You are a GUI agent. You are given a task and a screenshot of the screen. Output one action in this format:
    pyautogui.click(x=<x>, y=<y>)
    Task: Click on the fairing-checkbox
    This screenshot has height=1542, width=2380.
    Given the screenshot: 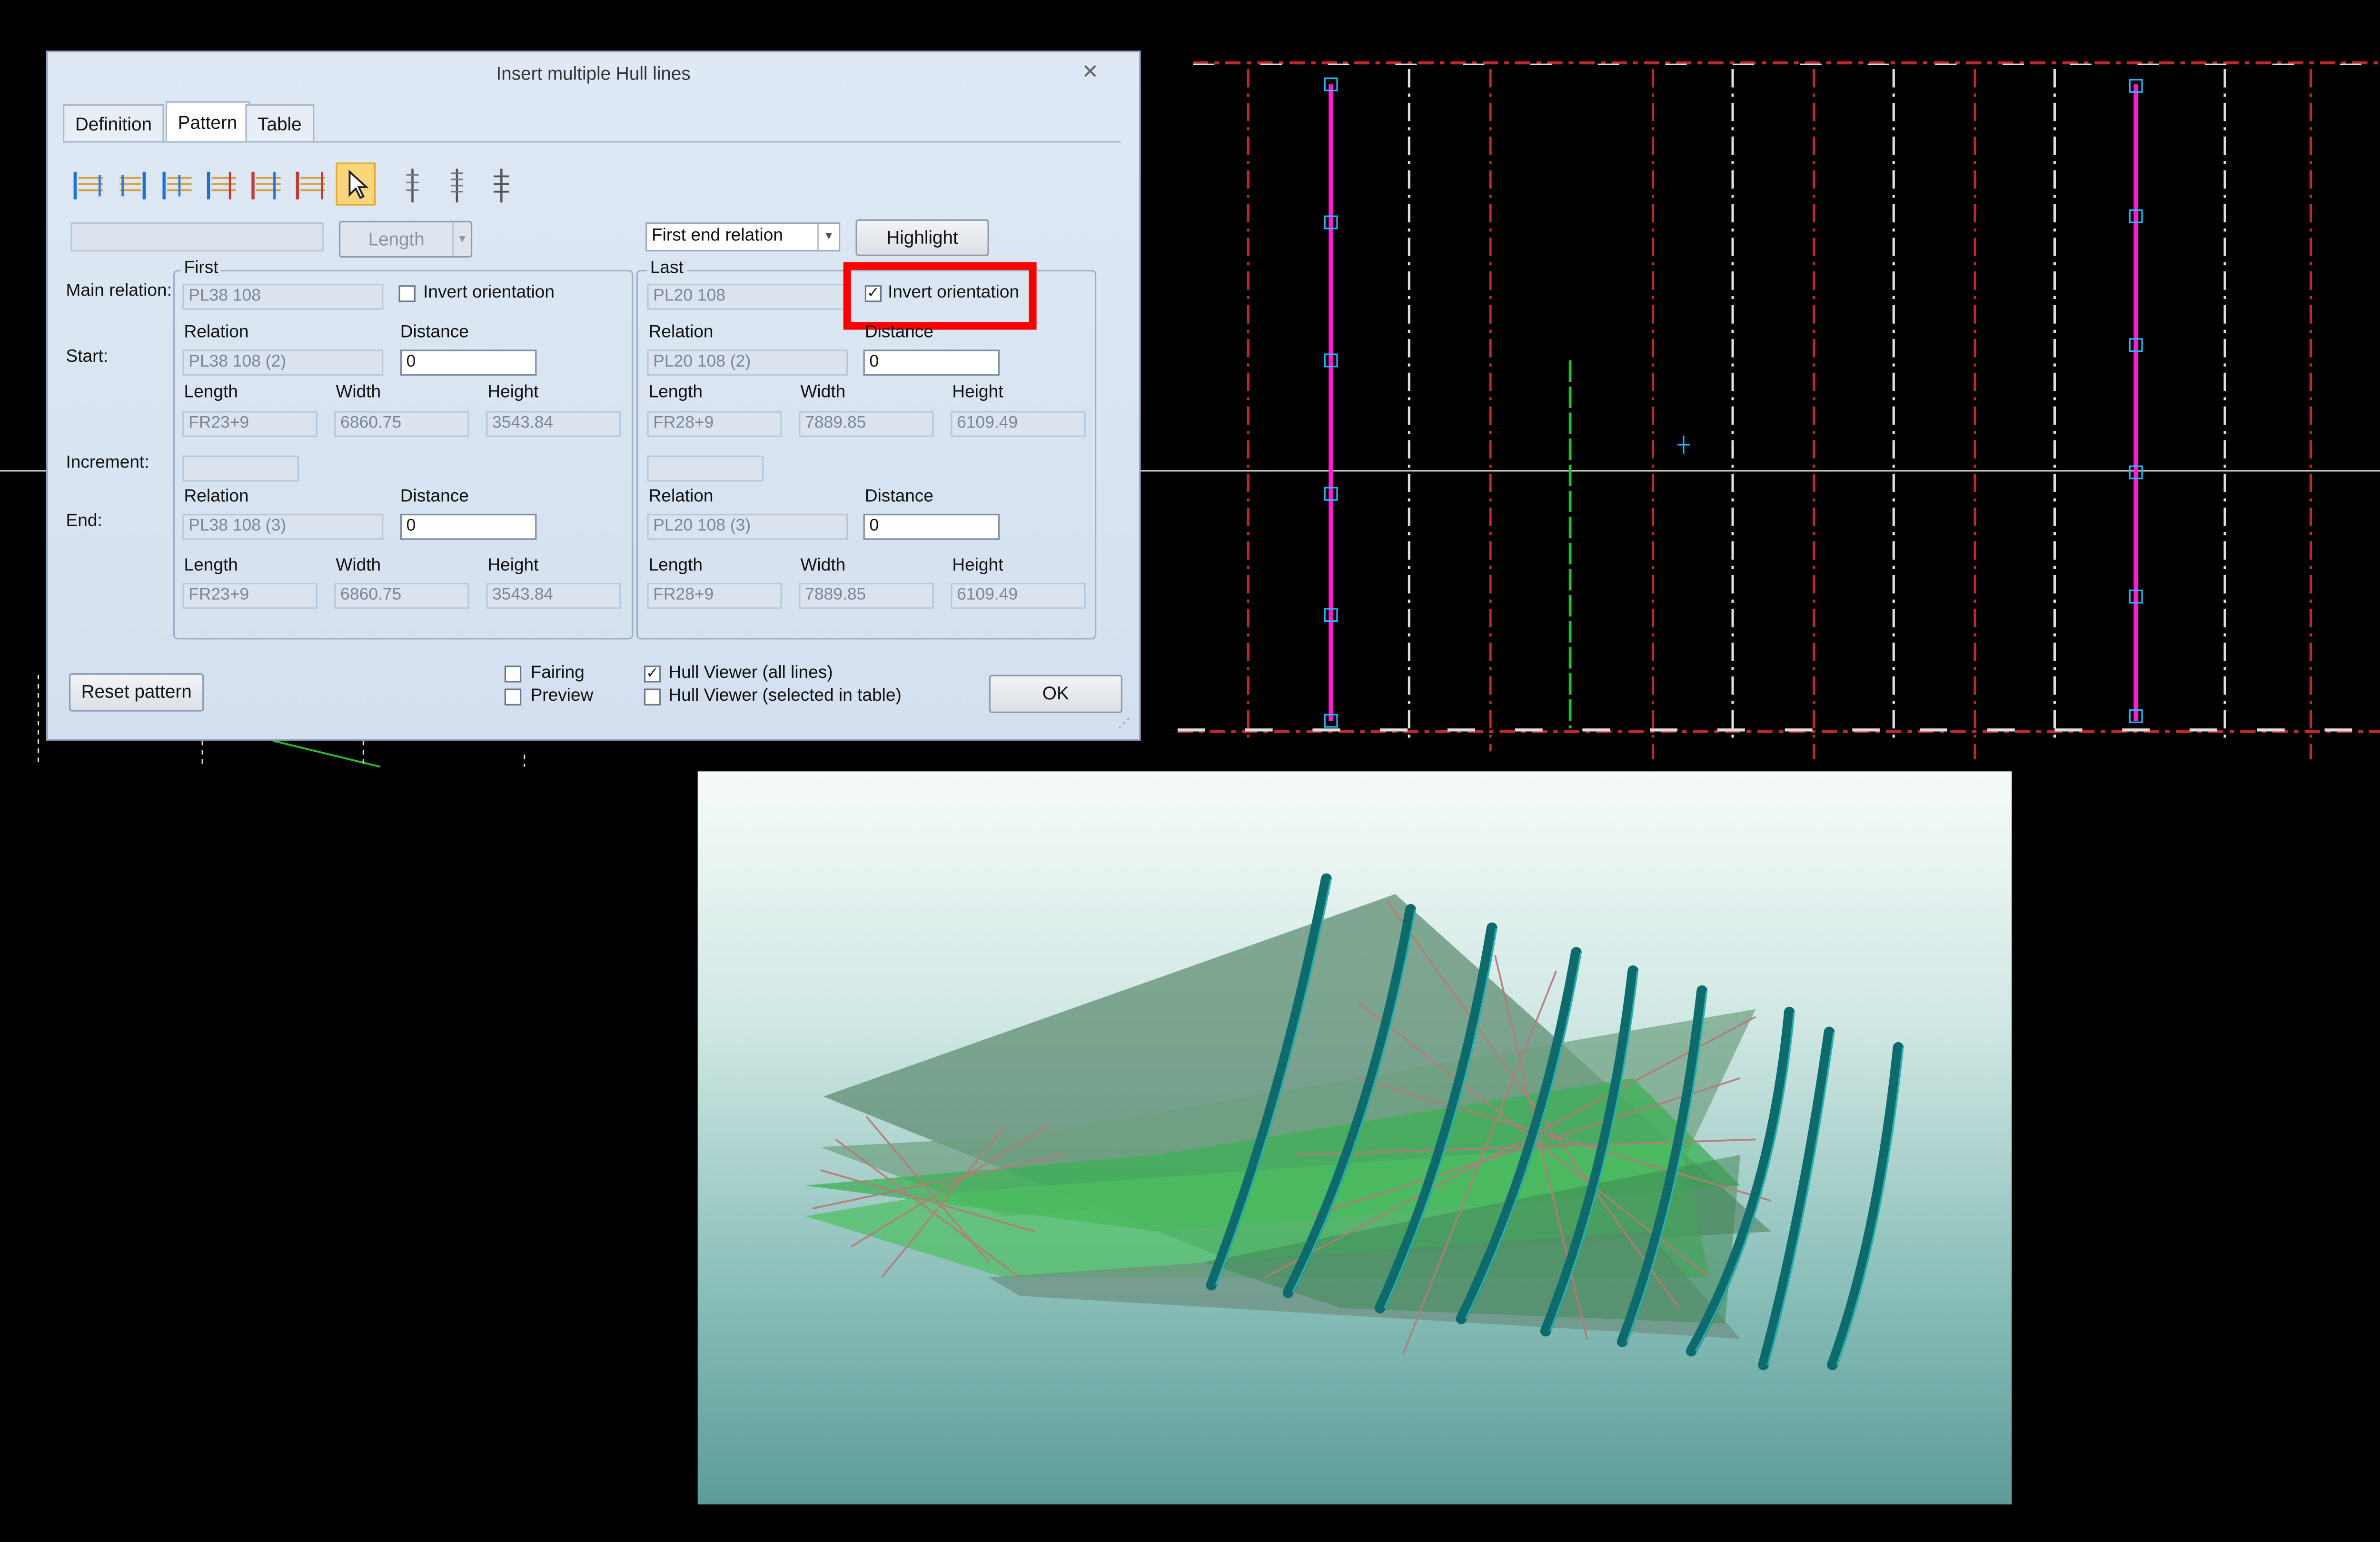 What is the action you would take?
    pyautogui.click(x=513, y=674)
    